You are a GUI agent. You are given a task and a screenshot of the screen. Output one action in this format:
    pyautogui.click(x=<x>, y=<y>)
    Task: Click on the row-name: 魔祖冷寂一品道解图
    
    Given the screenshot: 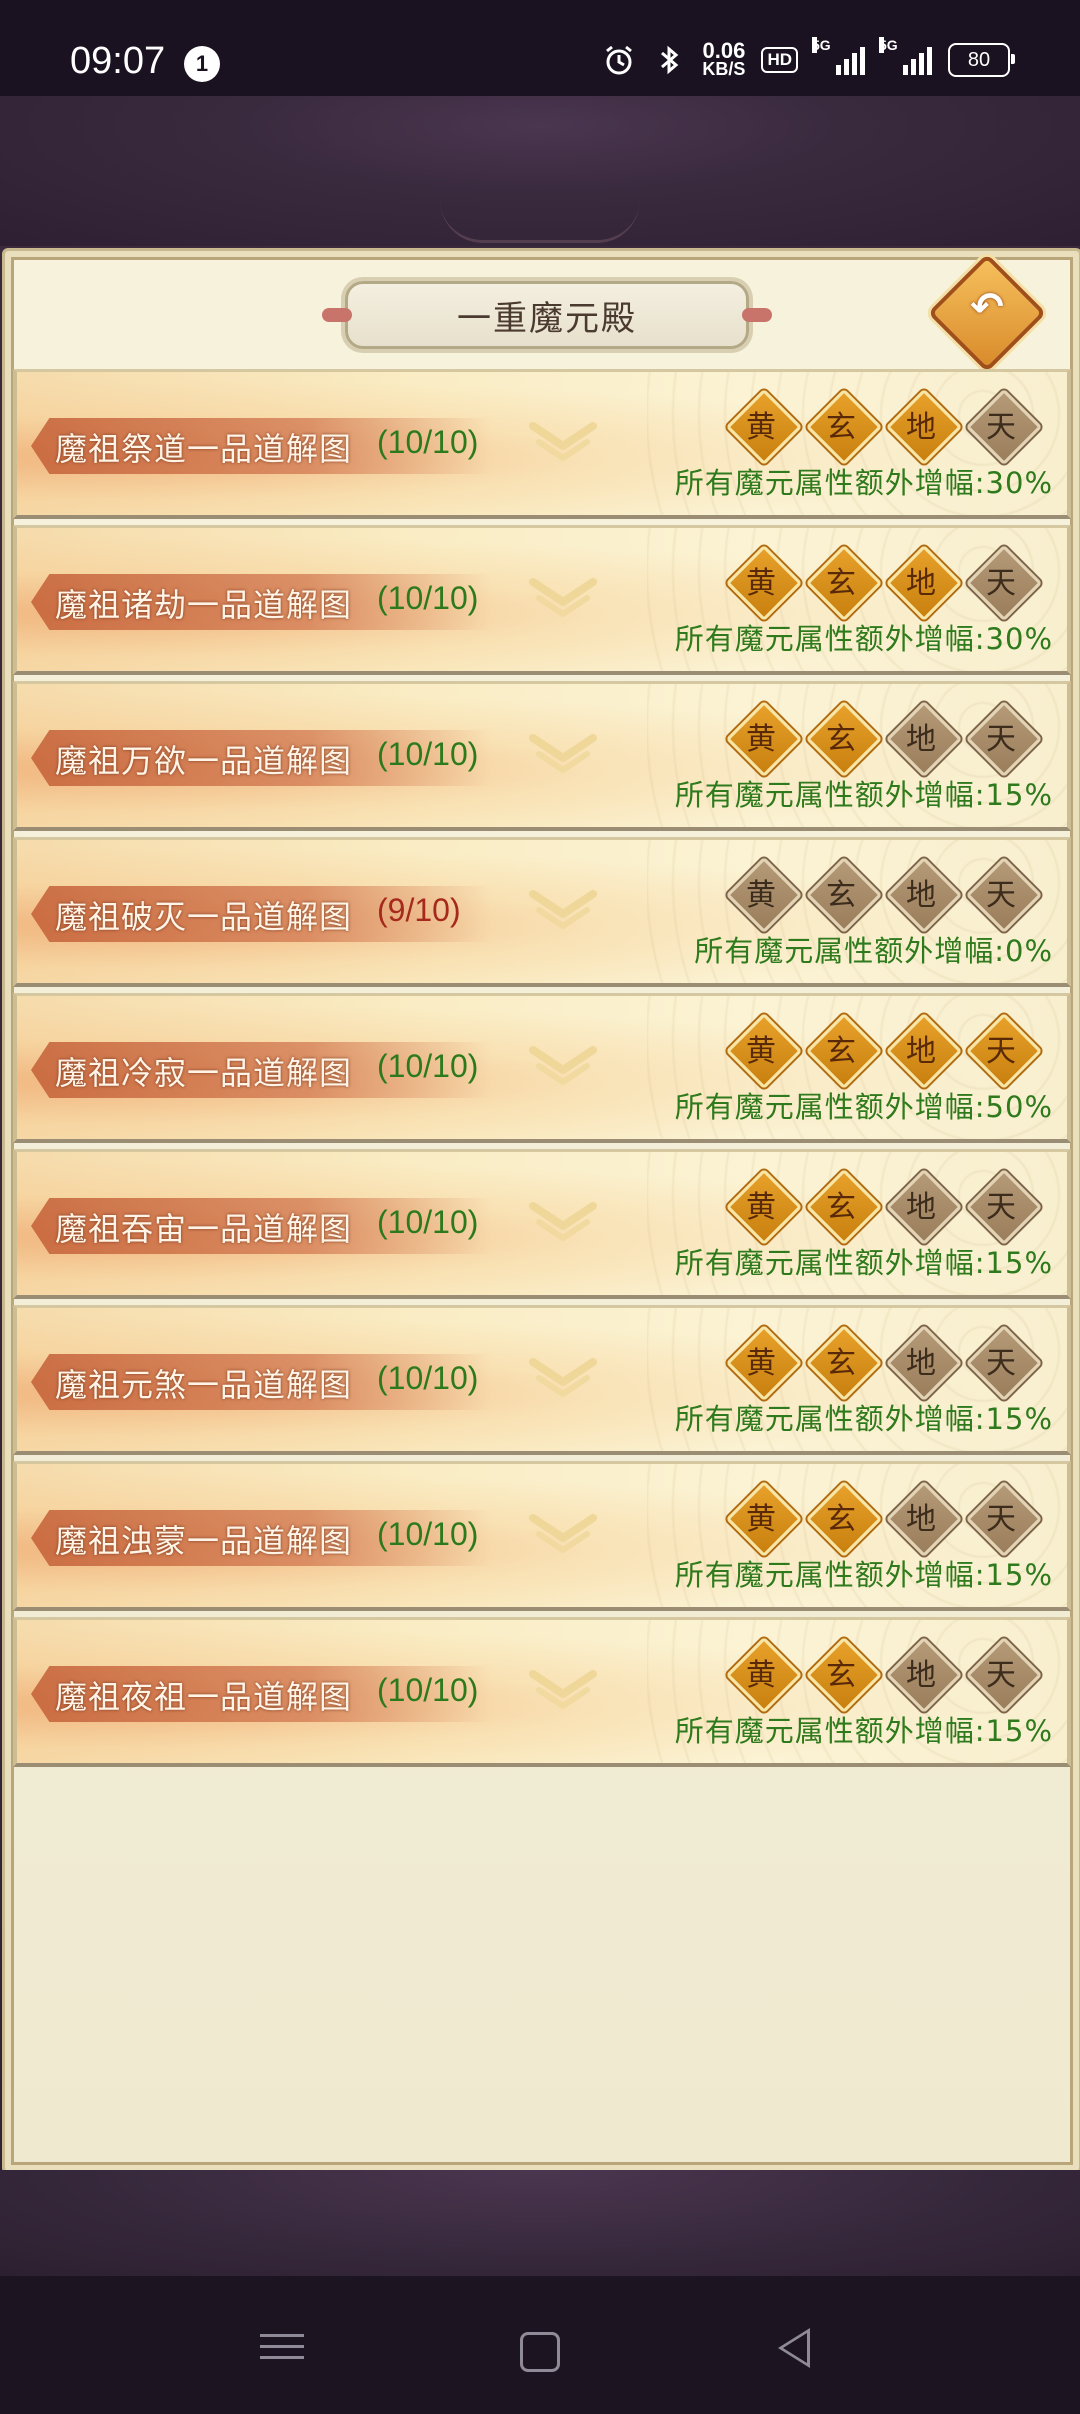 What is the action you would take?
    pyautogui.click(x=204, y=1073)
    